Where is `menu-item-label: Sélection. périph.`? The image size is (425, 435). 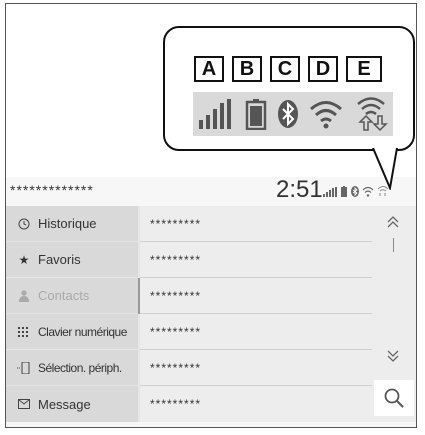 menu-item-label: Sélection. périph. is located at coordinates (80, 367).